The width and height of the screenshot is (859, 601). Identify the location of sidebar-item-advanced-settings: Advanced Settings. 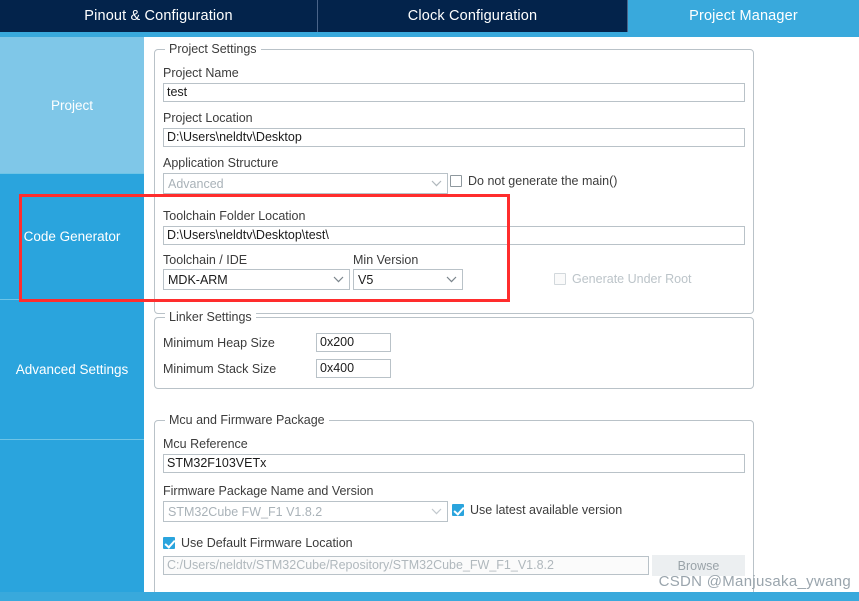
(72, 370).